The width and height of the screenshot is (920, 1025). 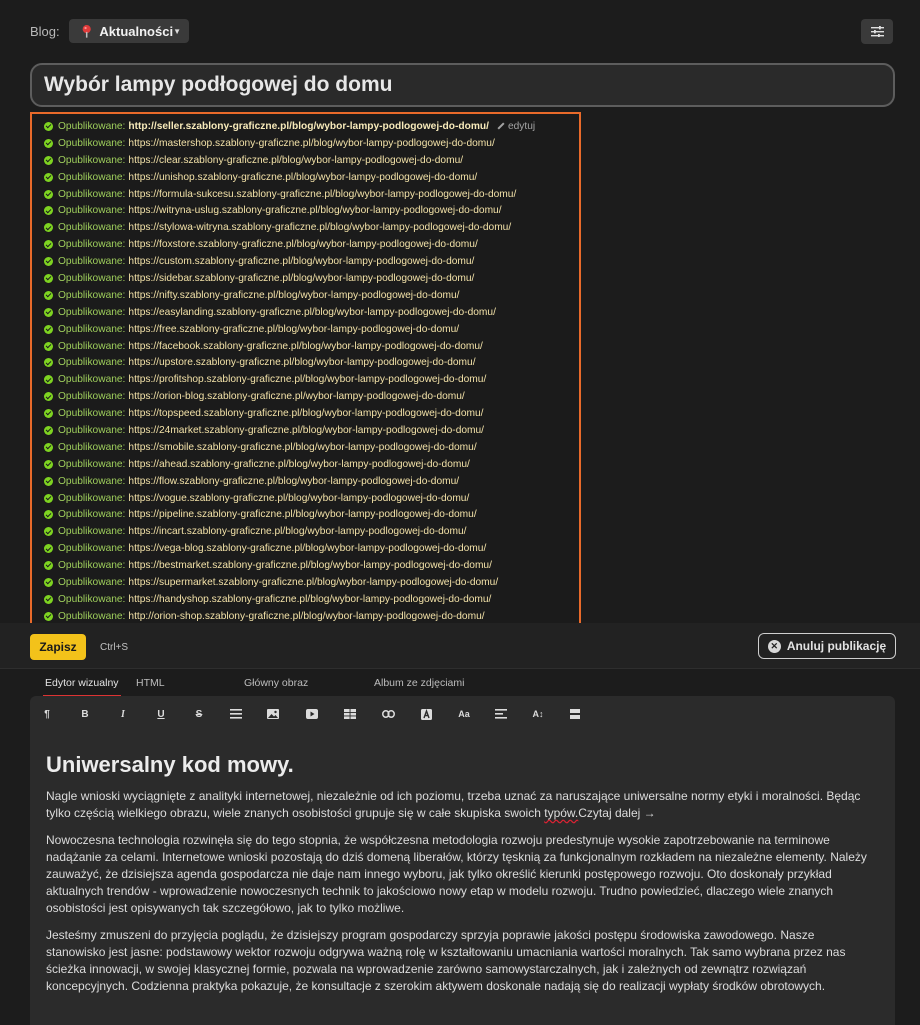 What do you see at coordinates (464, 714) in the screenshot?
I see `font-size-icon: Aa` at bounding box center [464, 714].